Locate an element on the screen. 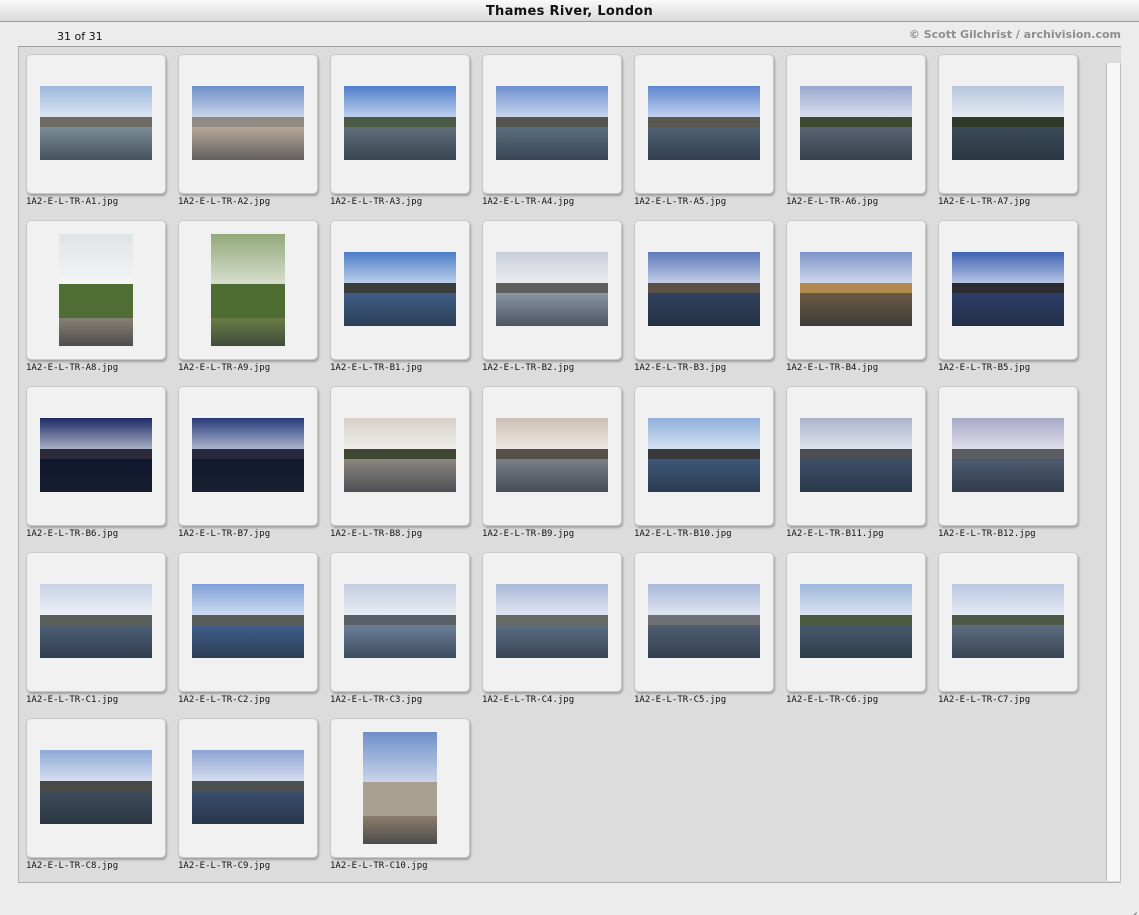  thumbnail-cell: 1A2-E-L-TR-B12.jpg is located at coordinates (1007, 460).